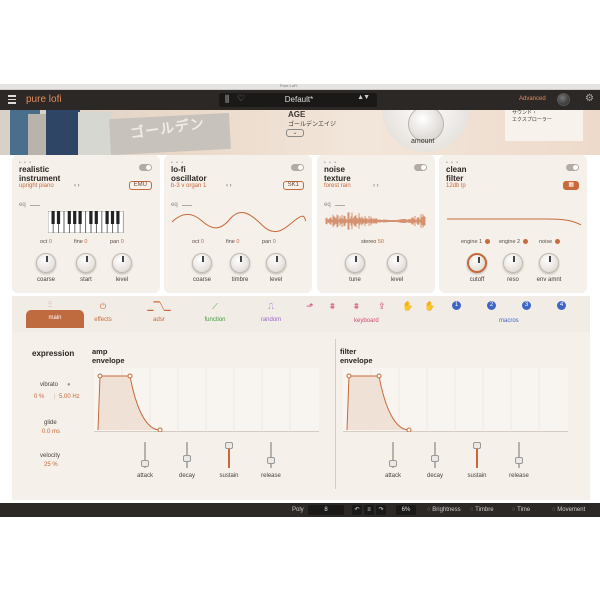 The width and height of the screenshot is (600, 600). I want to click on amp-sustain-slider, so click(229, 455).